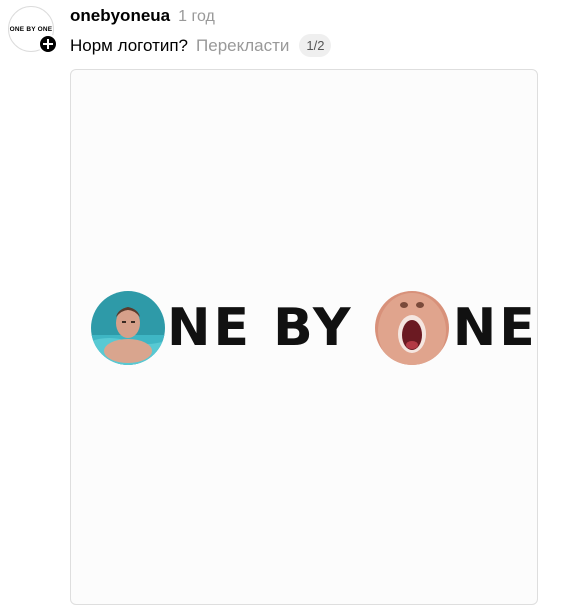  Describe the element at coordinates (196, 16) in the screenshot. I see `post-timestamp: 1 год` at that location.